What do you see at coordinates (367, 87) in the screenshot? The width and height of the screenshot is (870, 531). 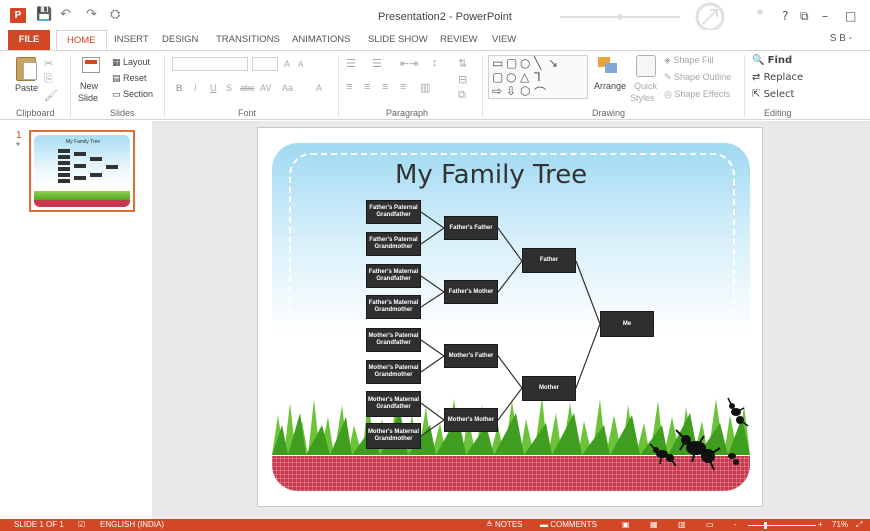 I see `align-center-icon: ≡` at bounding box center [367, 87].